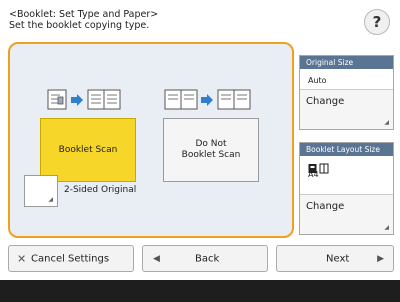 The height and width of the screenshot is (302, 400). Describe the element at coordinates (156, 258) in the screenshot. I see `arrow-left-icon: ◀` at that location.